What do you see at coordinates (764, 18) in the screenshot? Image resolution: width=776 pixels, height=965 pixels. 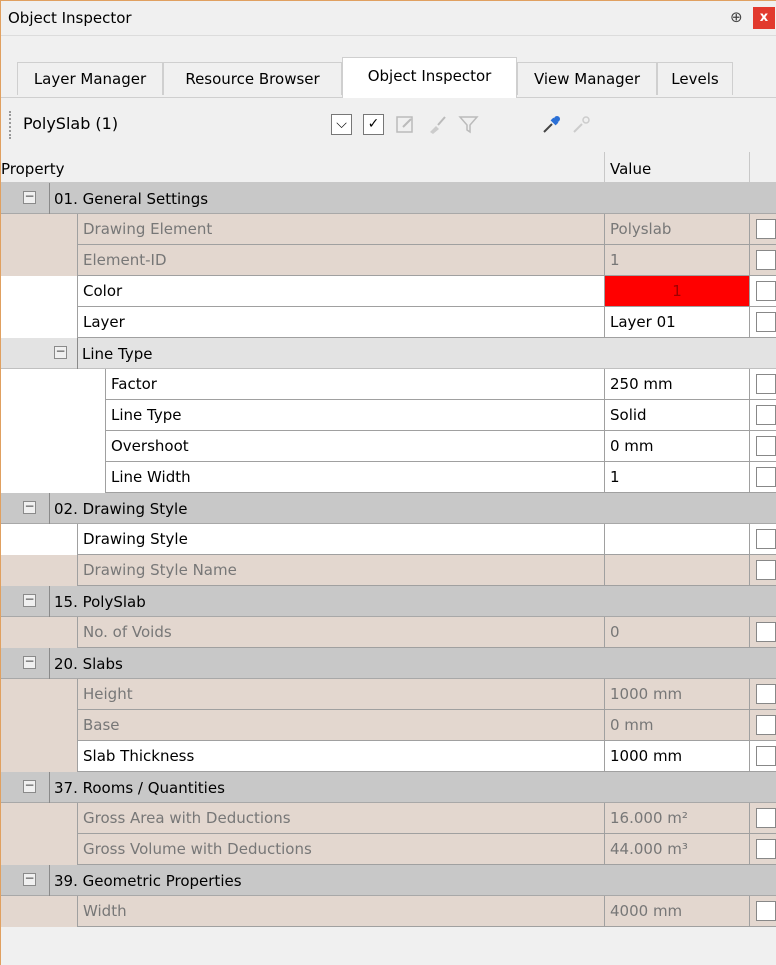 I see `close-button: x` at bounding box center [764, 18].